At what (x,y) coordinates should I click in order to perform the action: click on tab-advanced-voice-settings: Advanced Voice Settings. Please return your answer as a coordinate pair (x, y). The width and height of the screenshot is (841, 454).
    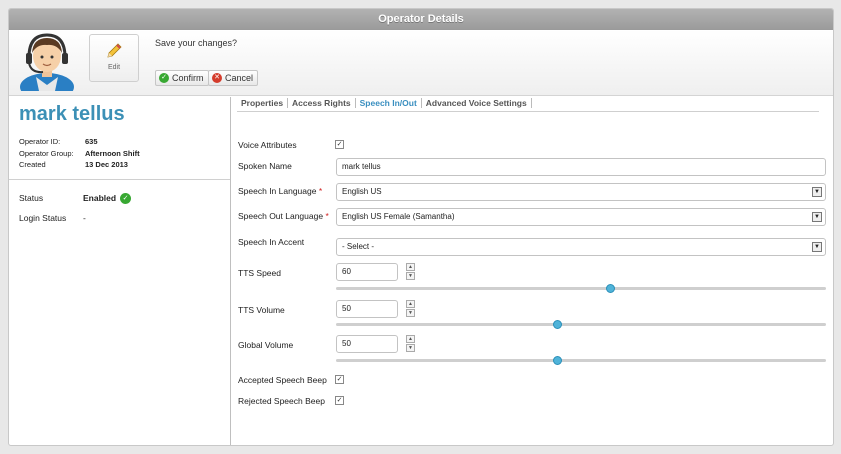
    Looking at the image, I should click on (477, 102).